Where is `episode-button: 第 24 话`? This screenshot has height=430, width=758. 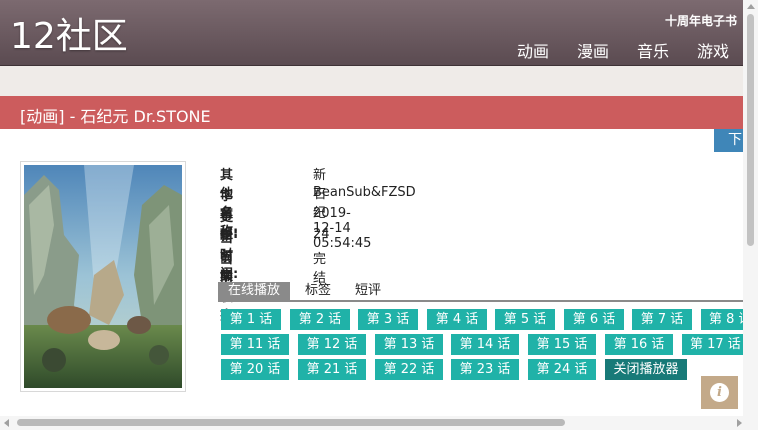 episode-button: 第 24 话 is located at coordinates (562, 369).